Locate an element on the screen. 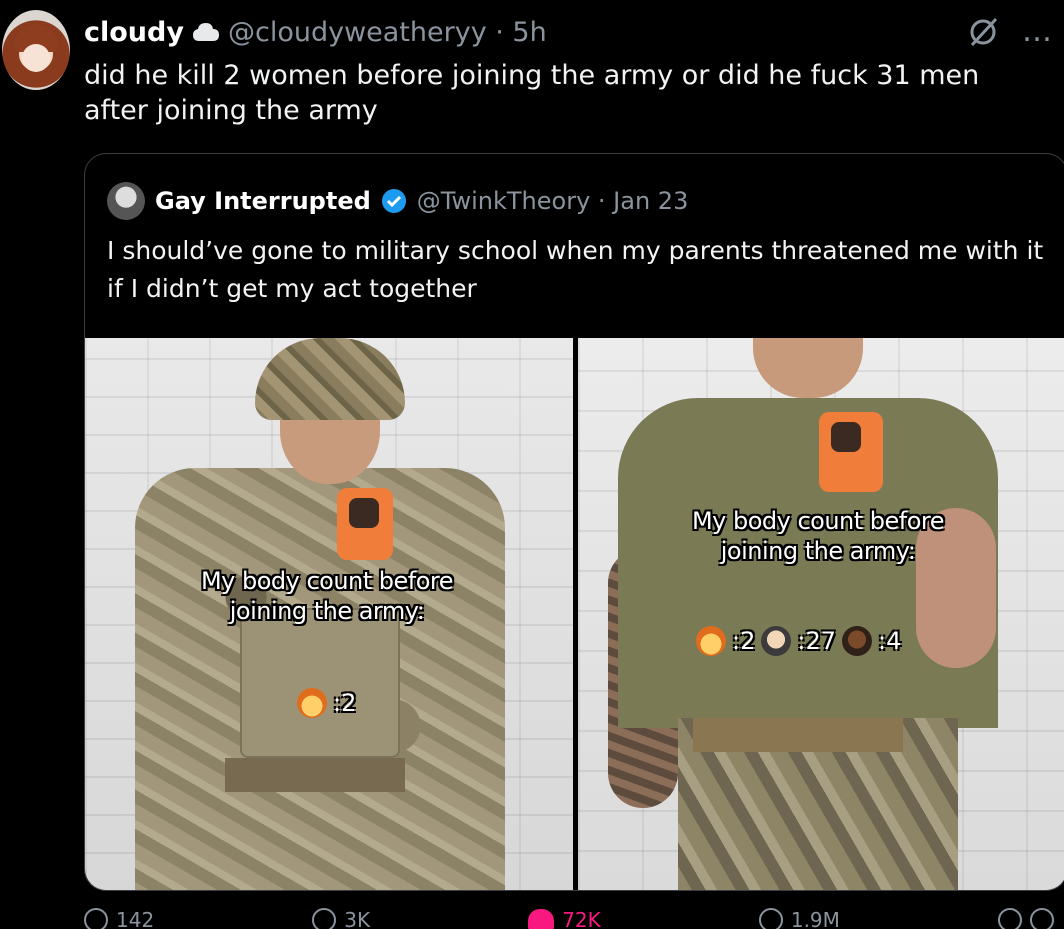 The width and height of the screenshot is (1064, 929). avatar-face is located at coordinates (36, 58).